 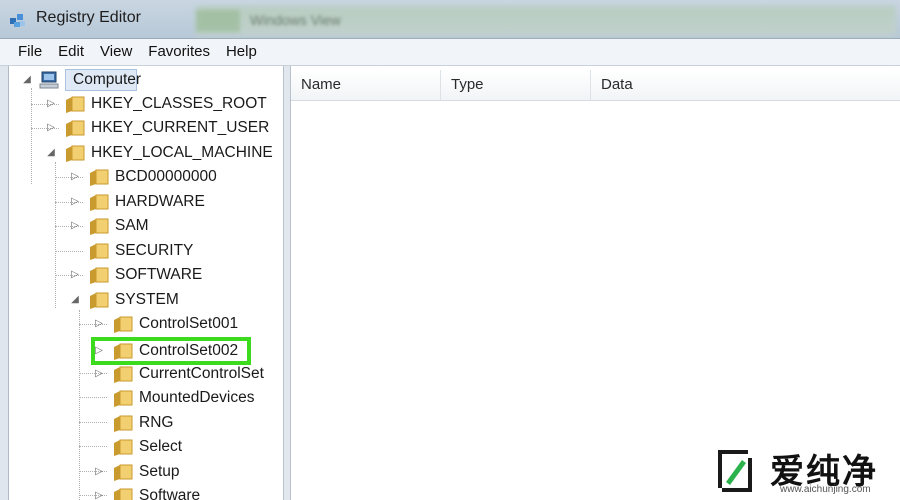 What do you see at coordinates (189, 350) in the screenshot?
I see `tree-label: ControlSet002` at bounding box center [189, 350].